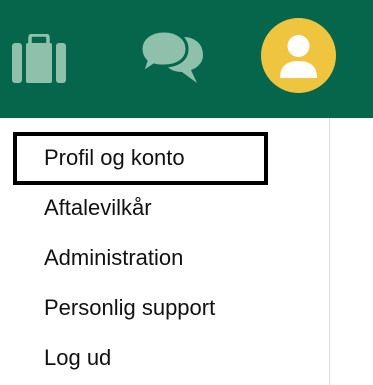 This screenshot has height=385, width=373. I want to click on briefcase-button, so click(39, 59).